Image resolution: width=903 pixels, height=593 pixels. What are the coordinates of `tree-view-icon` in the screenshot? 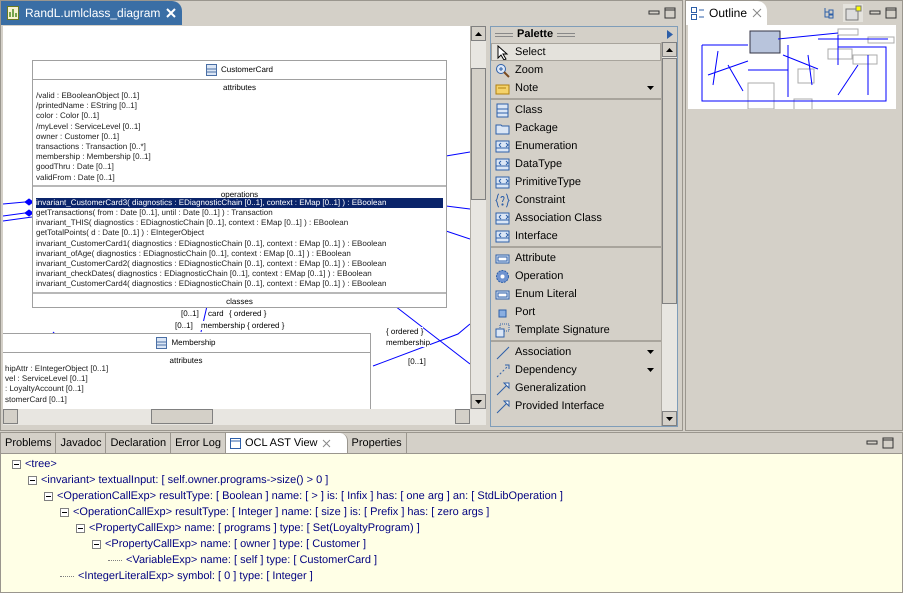 It's located at (829, 13).